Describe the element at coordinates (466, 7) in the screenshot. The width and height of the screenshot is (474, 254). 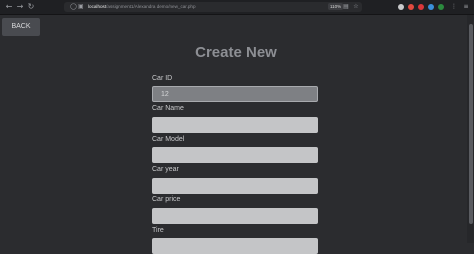
I see `menu-icon: ≡` at that location.